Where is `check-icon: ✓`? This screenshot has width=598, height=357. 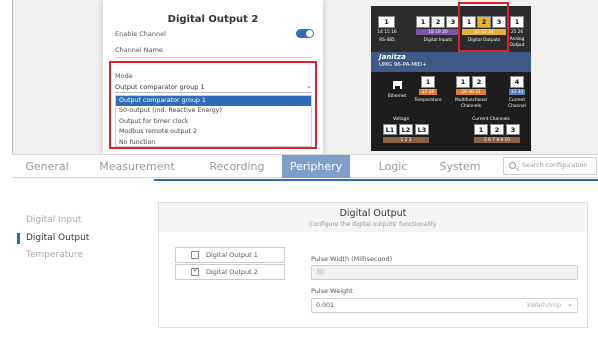
check-icon: ✓ is located at coordinates (196, 270).